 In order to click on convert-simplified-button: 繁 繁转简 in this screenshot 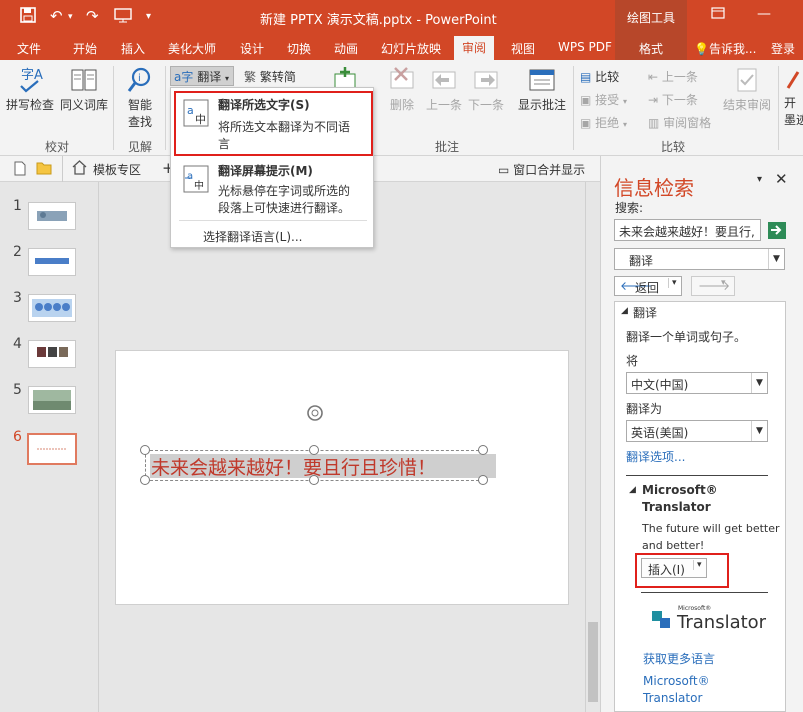, I will do `click(270, 76)`.